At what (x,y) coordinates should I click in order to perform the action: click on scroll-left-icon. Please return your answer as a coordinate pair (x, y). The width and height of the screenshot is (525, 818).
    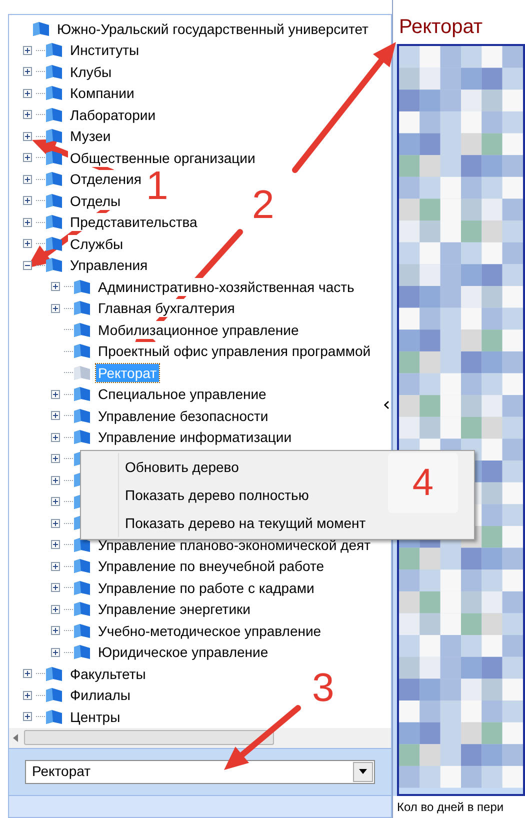
    Looking at the image, I should click on (15, 738).